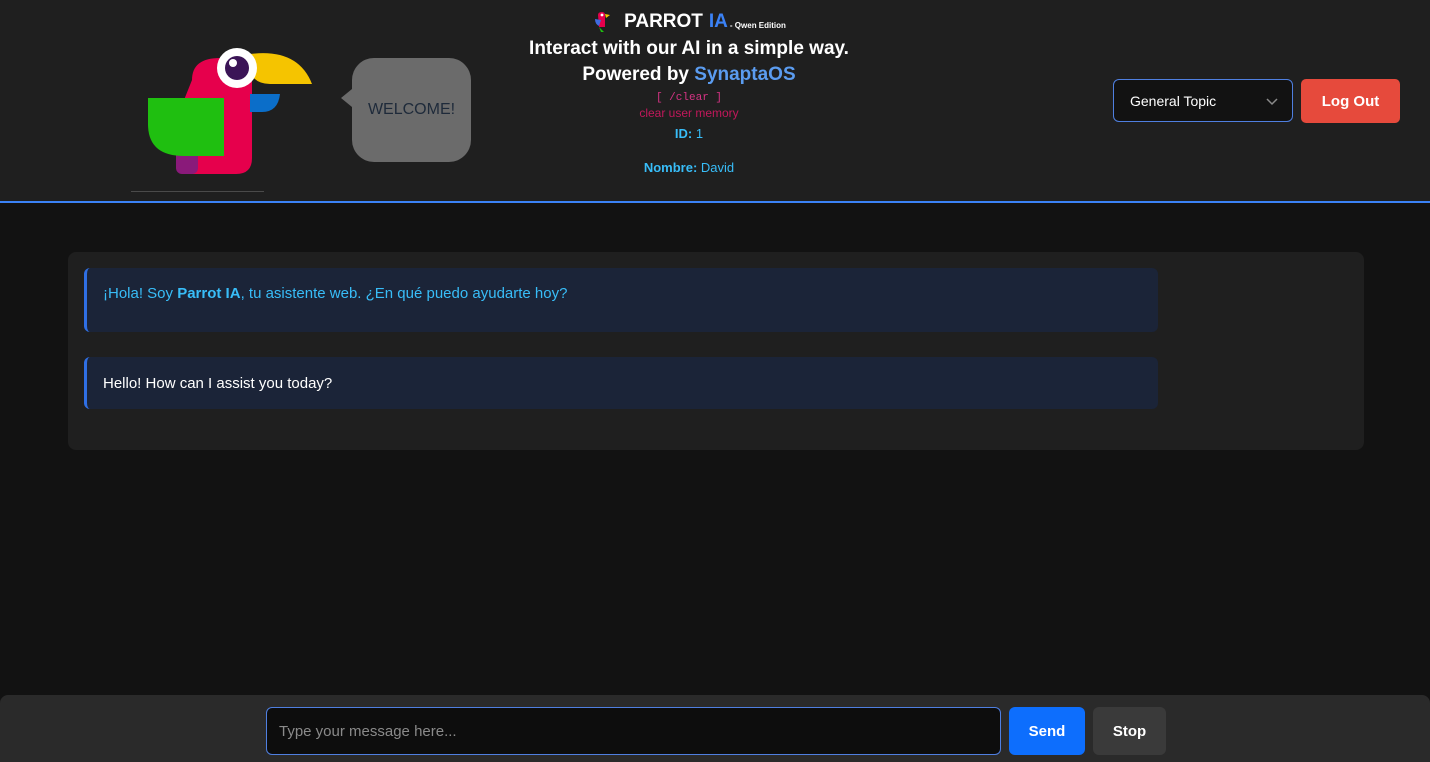 This screenshot has width=1430, height=762. I want to click on powered-brand: SynaptaOS, so click(745, 74).